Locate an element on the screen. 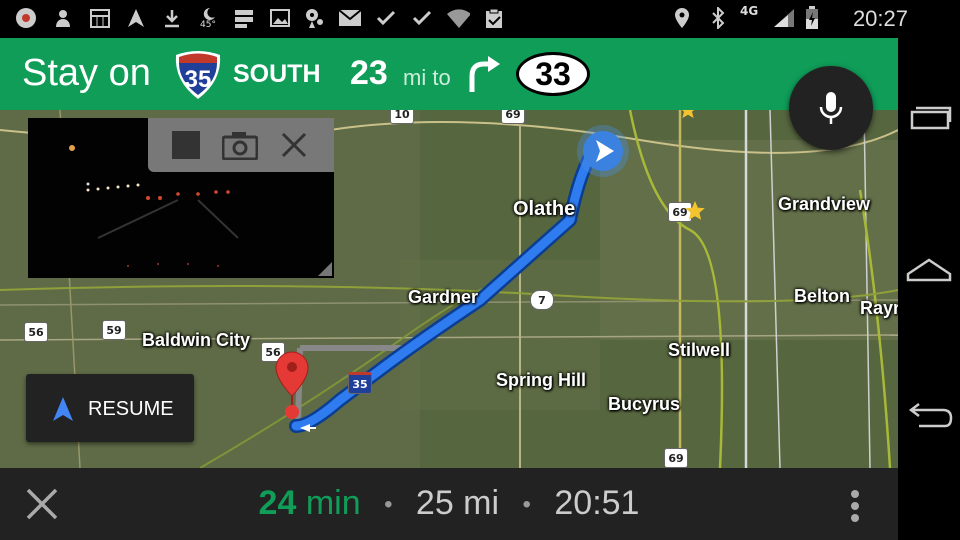 The image size is (960, 540). record-icon is located at coordinates (26, 18).